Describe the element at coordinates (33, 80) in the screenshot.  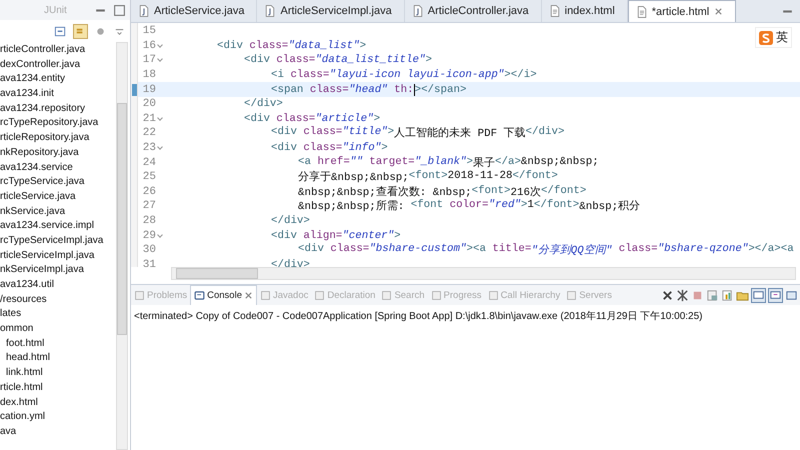
I see `tree-item: ava1234.entity` at that location.